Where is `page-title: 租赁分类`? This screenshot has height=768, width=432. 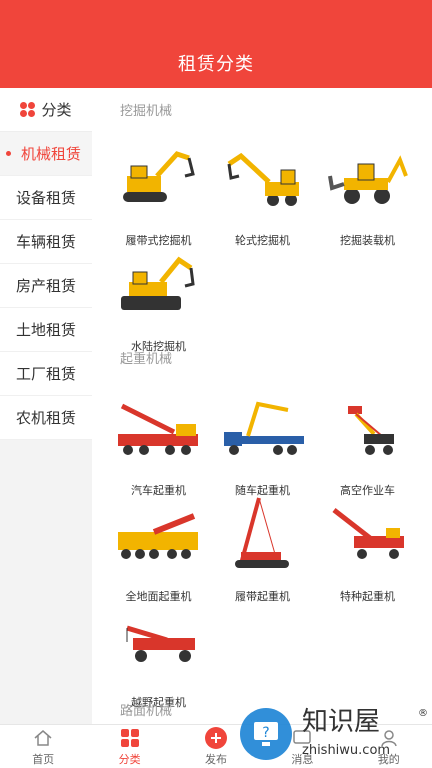 page-title: 租赁分类 is located at coordinates (216, 64).